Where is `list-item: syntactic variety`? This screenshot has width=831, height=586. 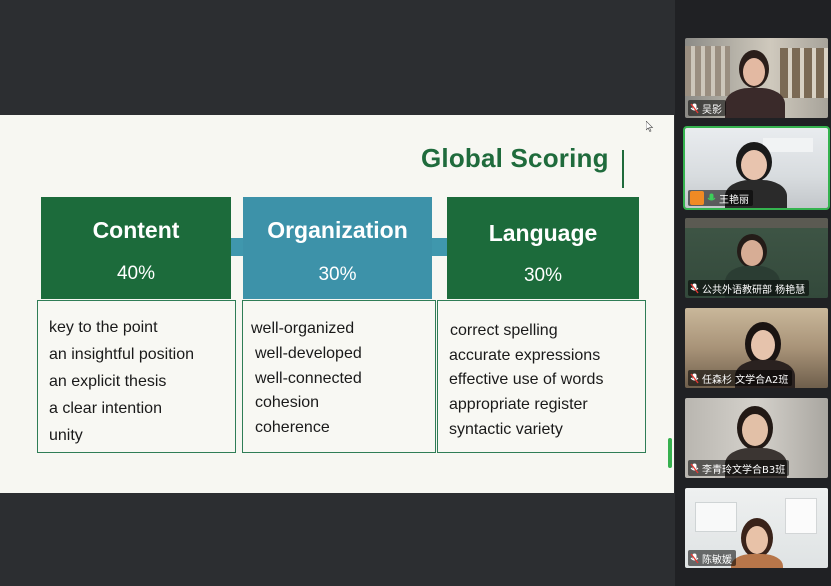 list-item: syntactic variety is located at coordinates (506, 429).